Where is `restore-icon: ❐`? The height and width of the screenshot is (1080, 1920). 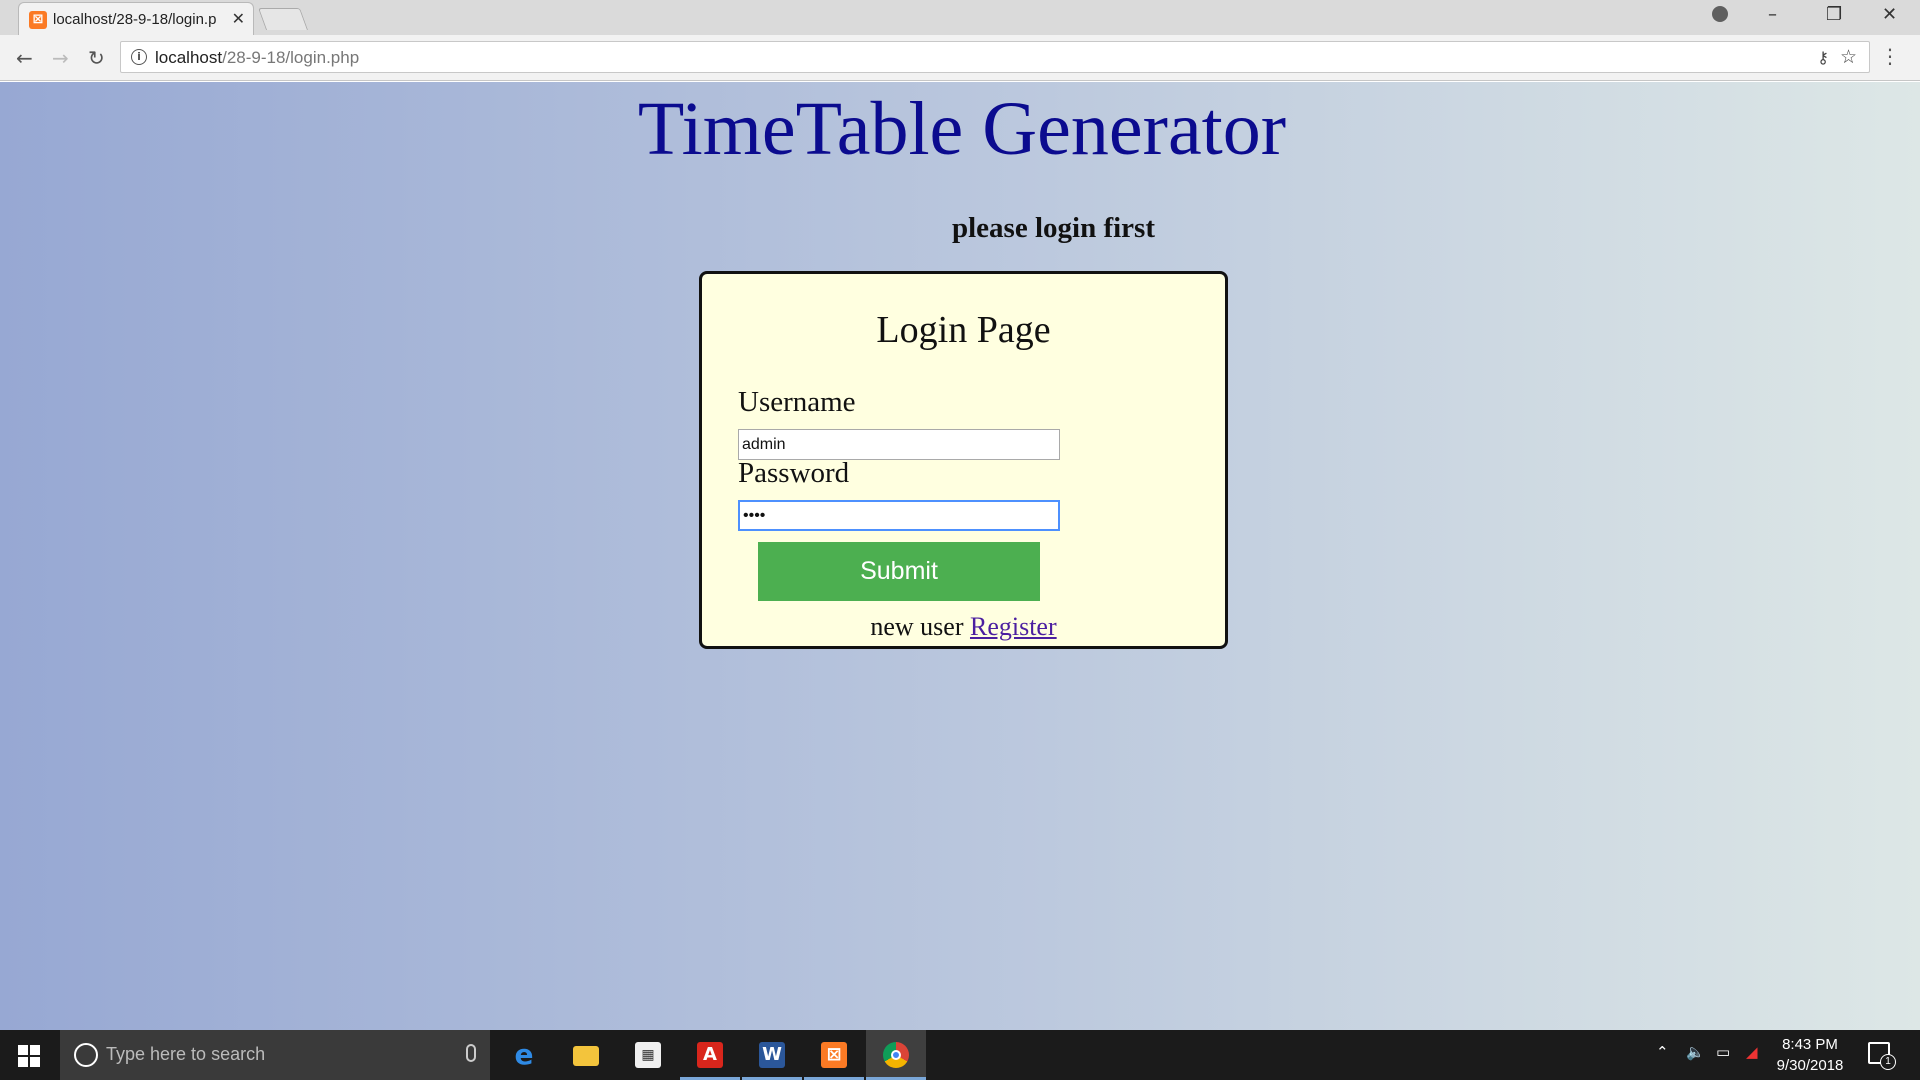 restore-icon: ❐ is located at coordinates (1834, 14).